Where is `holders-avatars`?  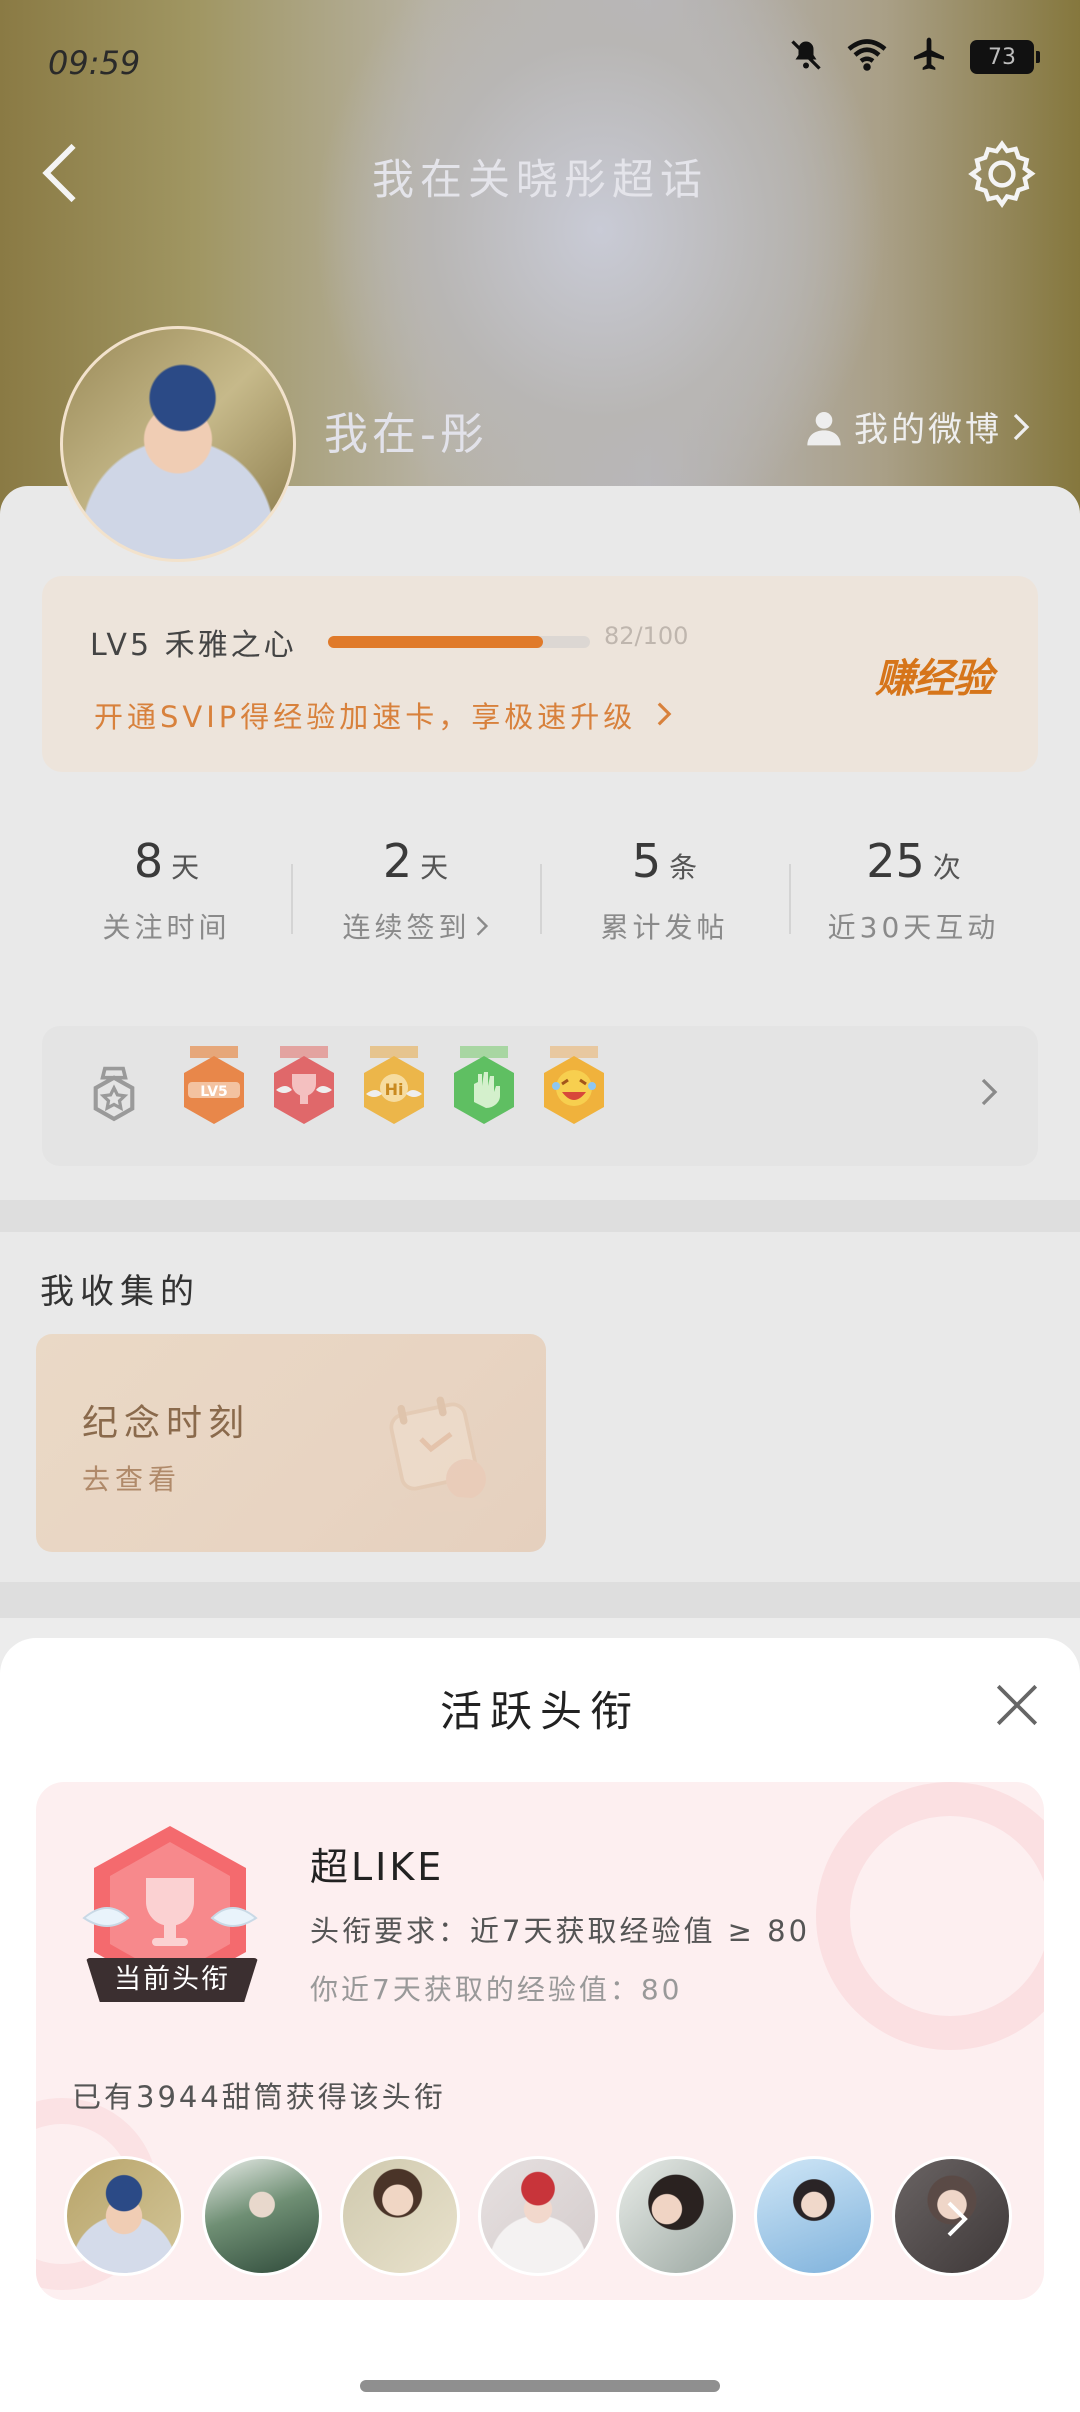 holders-avatars is located at coordinates (544, 2218).